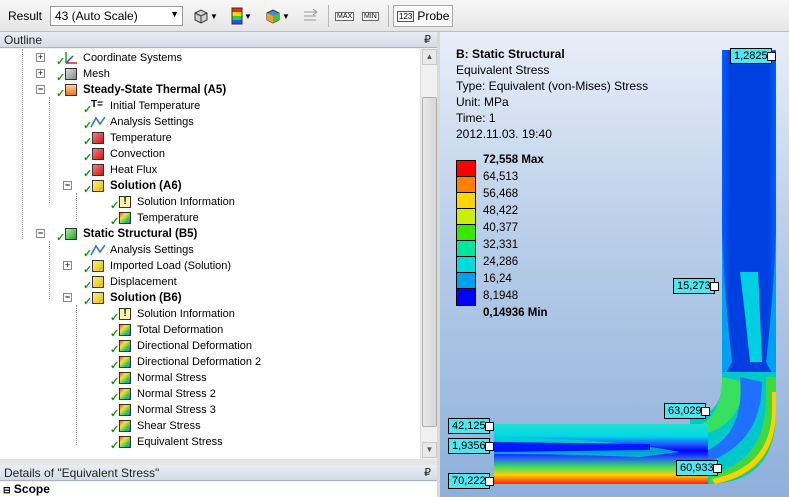 This screenshot has height=497, width=789. What do you see at coordinates (429, 450) in the screenshot?
I see `scroll-down-icon: ▼` at bounding box center [429, 450].